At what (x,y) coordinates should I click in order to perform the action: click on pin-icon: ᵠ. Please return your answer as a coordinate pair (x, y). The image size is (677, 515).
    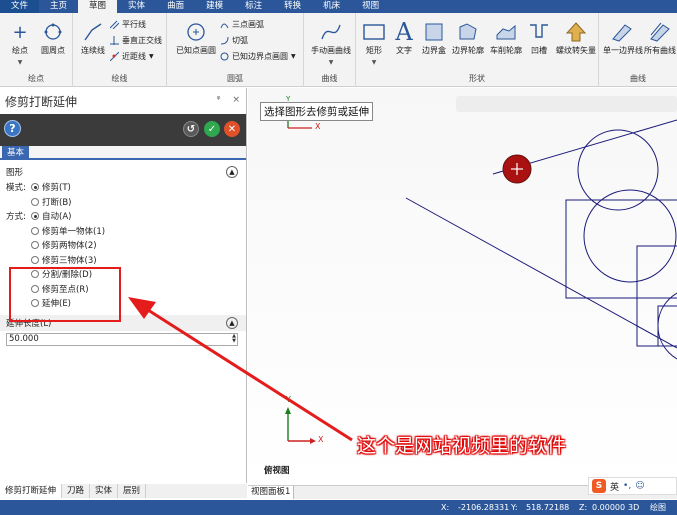
    Looking at the image, I should click on (219, 100).